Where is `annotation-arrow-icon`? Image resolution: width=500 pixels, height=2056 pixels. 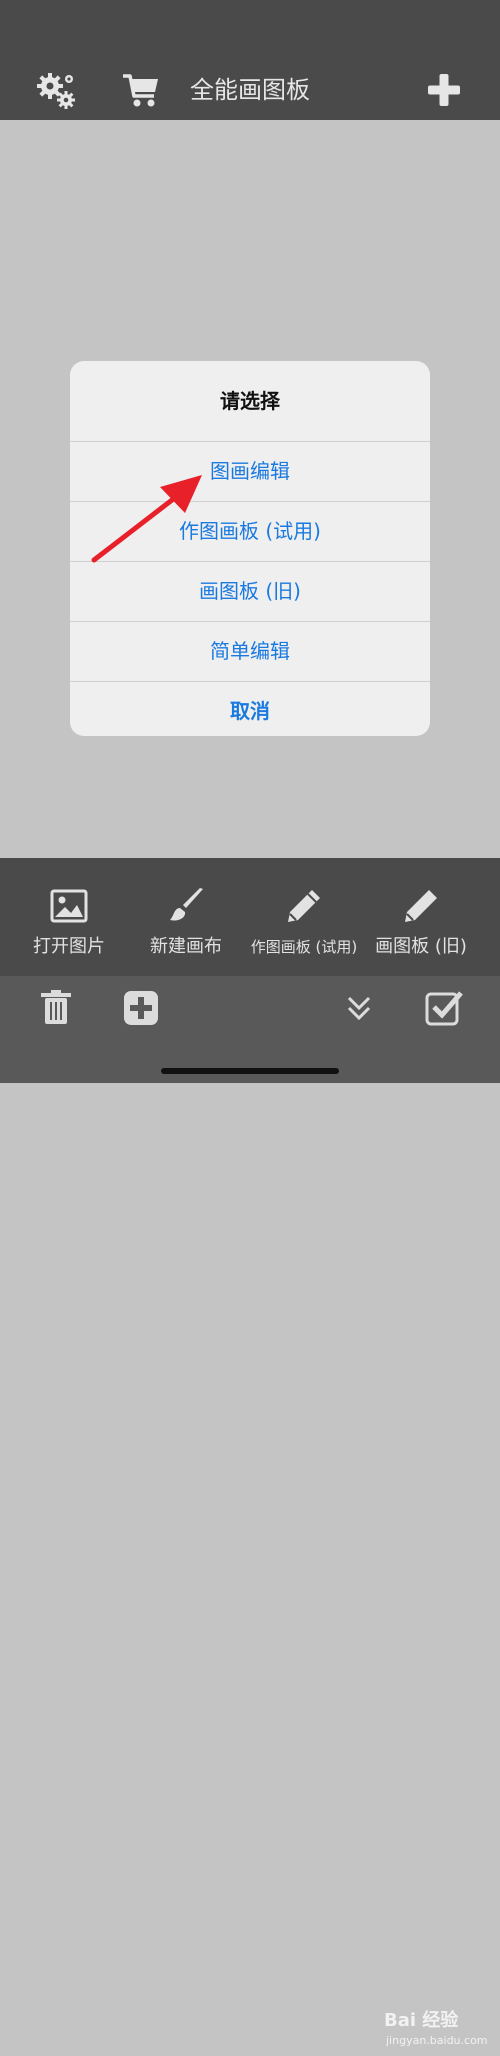 annotation-arrow-icon is located at coordinates (146, 519).